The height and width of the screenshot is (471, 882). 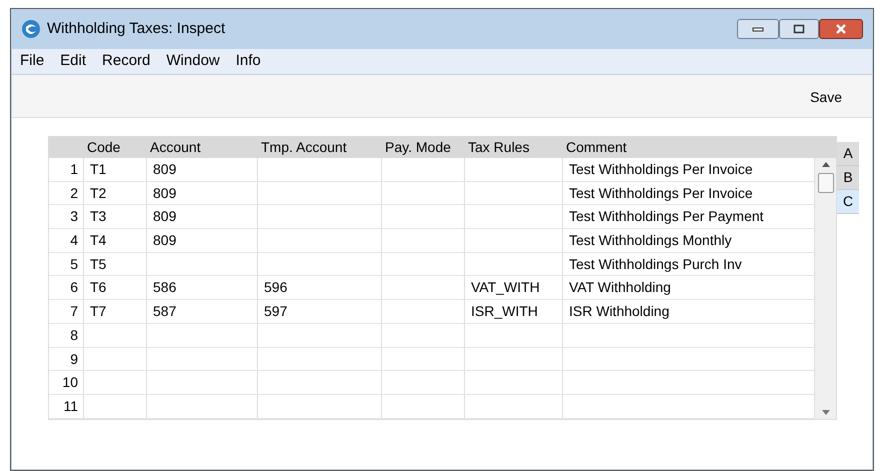 What do you see at coordinates (73, 61) in the screenshot?
I see `menu-item: Edit` at bounding box center [73, 61].